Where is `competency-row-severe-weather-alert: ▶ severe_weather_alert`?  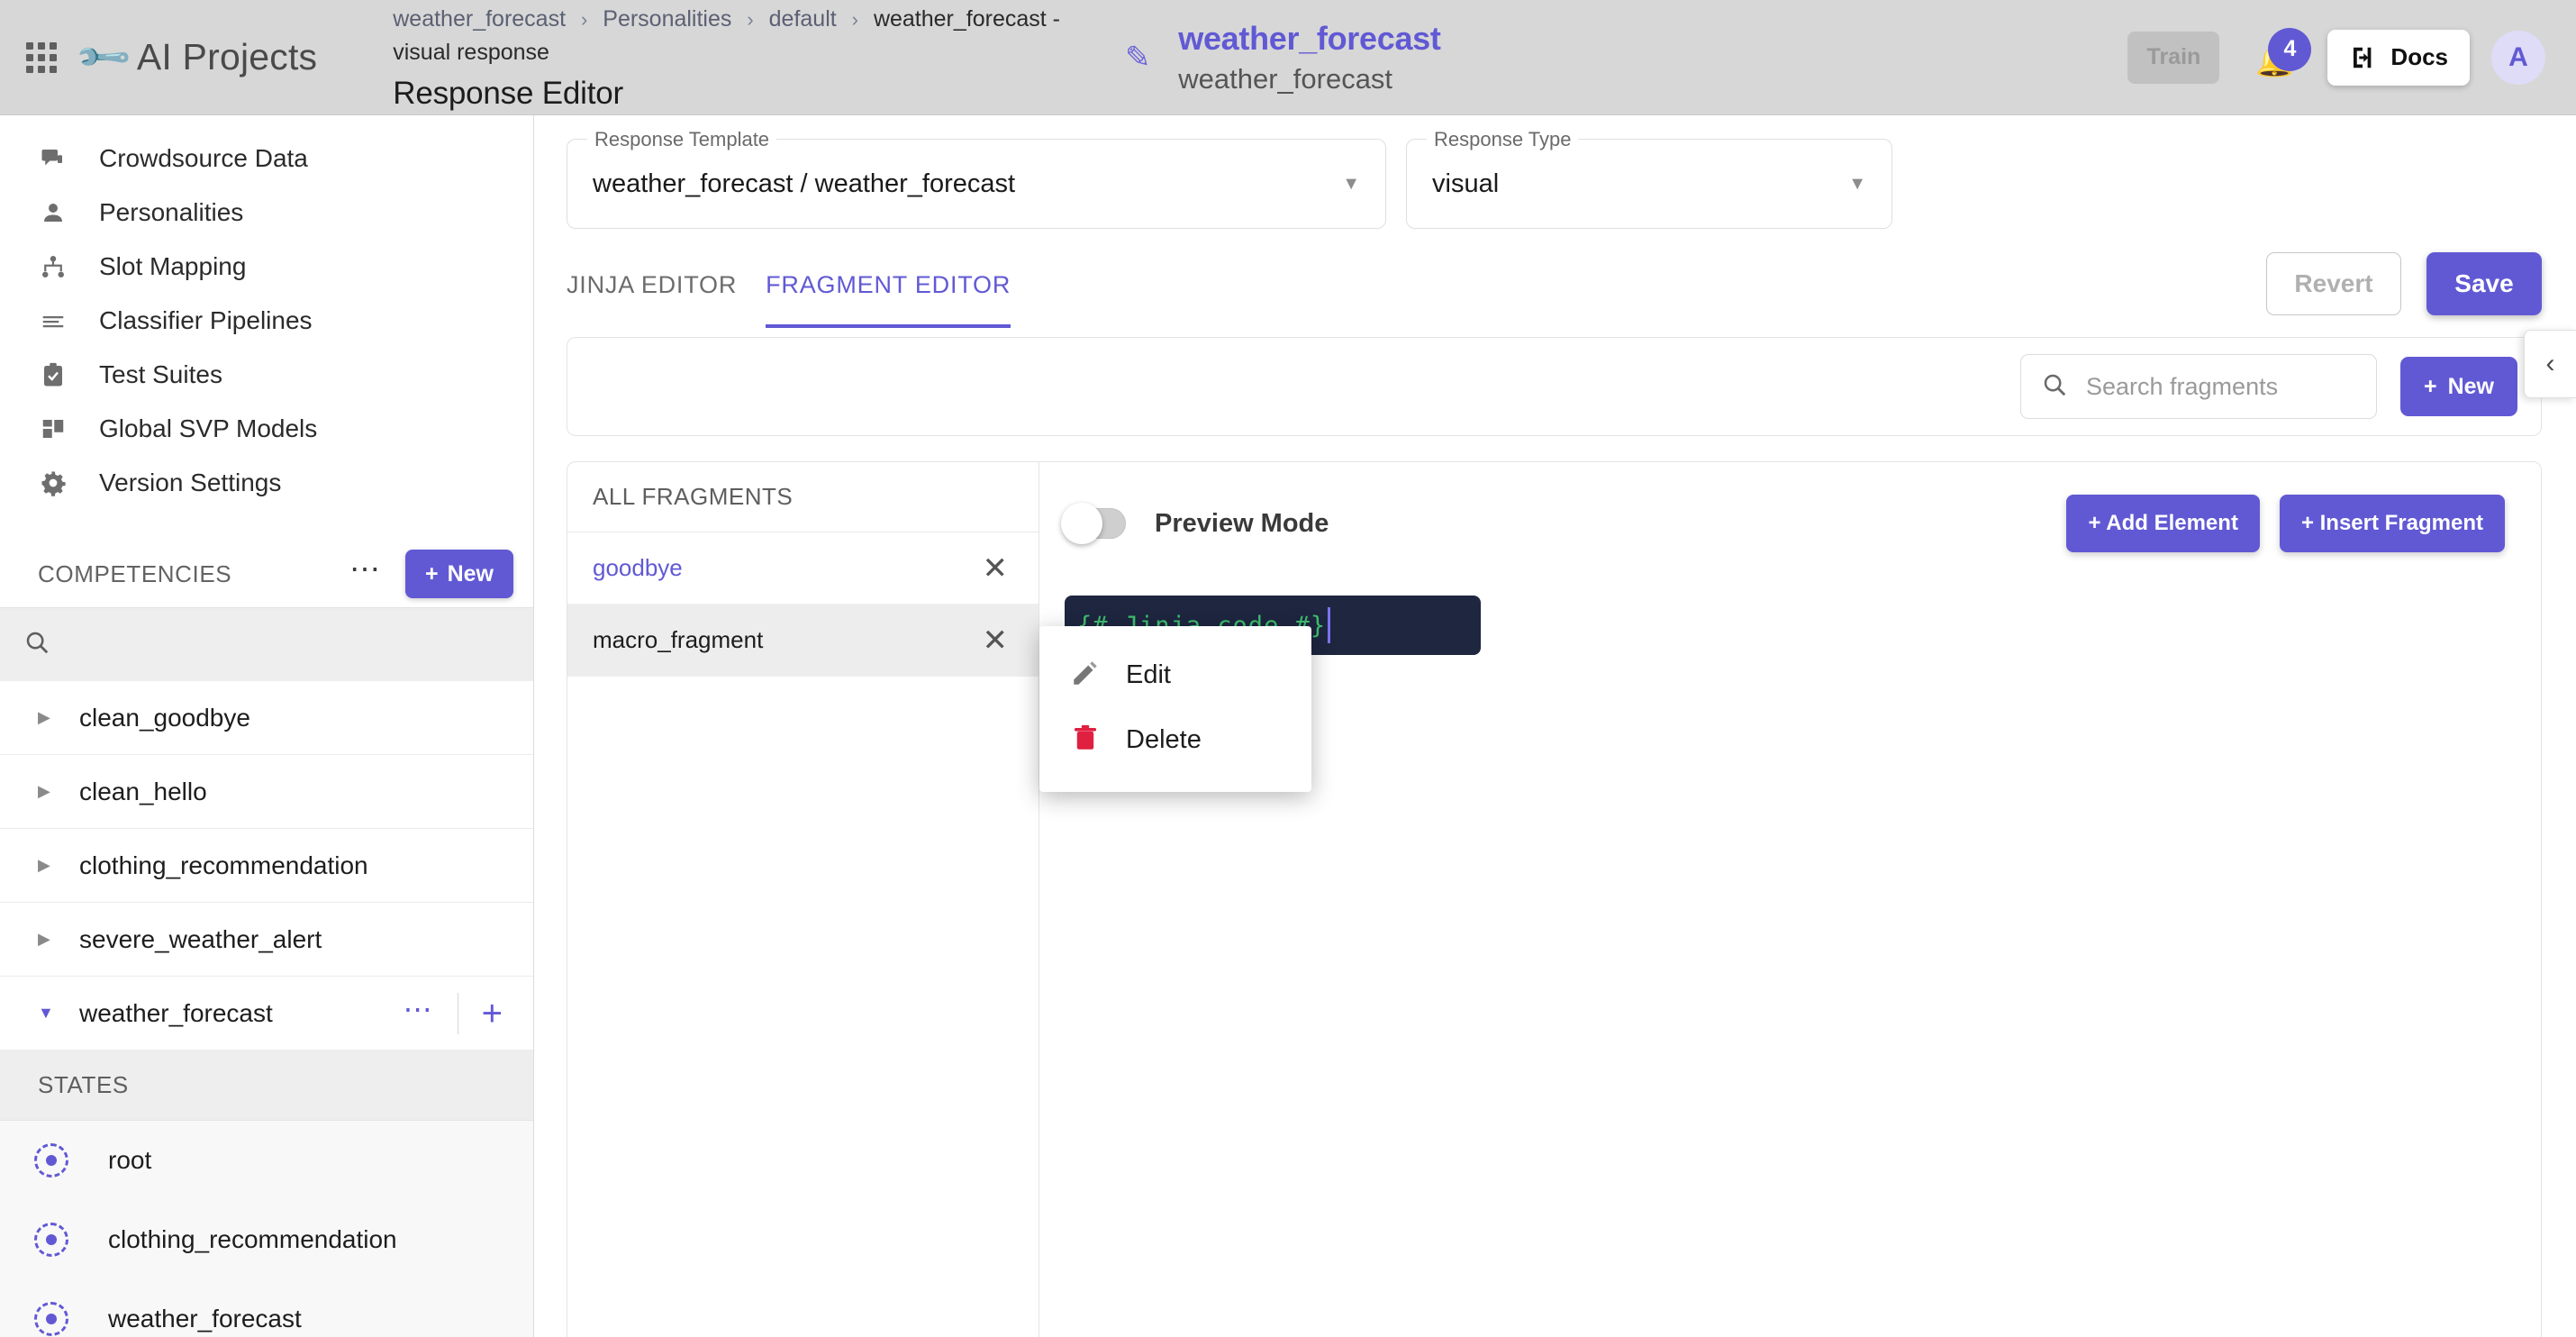
competency-row-severe-weather-alert: ▶ severe_weather_alert is located at coordinates (266, 940).